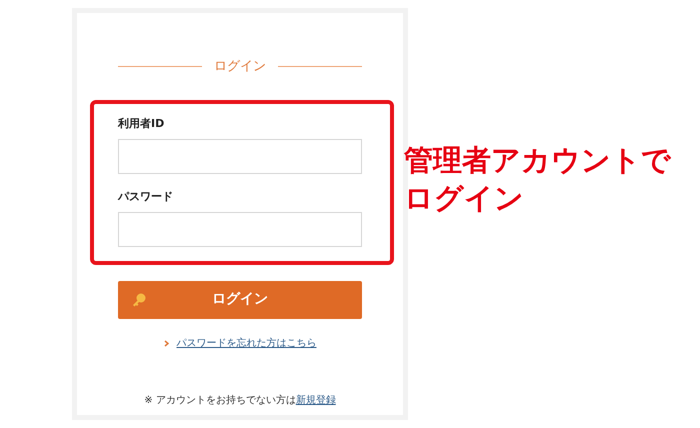 This screenshot has width=700, height=428. What do you see at coordinates (220, 401) in the screenshot?
I see `signup-note: ※ アカウントをお持ちでない方は` at bounding box center [220, 401].